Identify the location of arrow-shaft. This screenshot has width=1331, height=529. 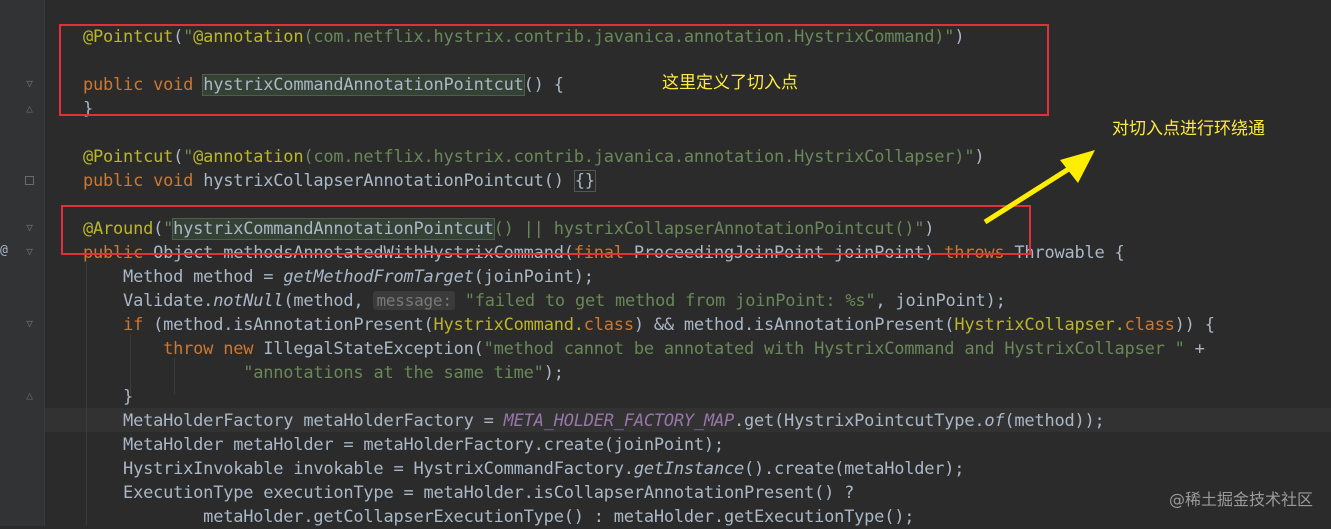
(1030, 193).